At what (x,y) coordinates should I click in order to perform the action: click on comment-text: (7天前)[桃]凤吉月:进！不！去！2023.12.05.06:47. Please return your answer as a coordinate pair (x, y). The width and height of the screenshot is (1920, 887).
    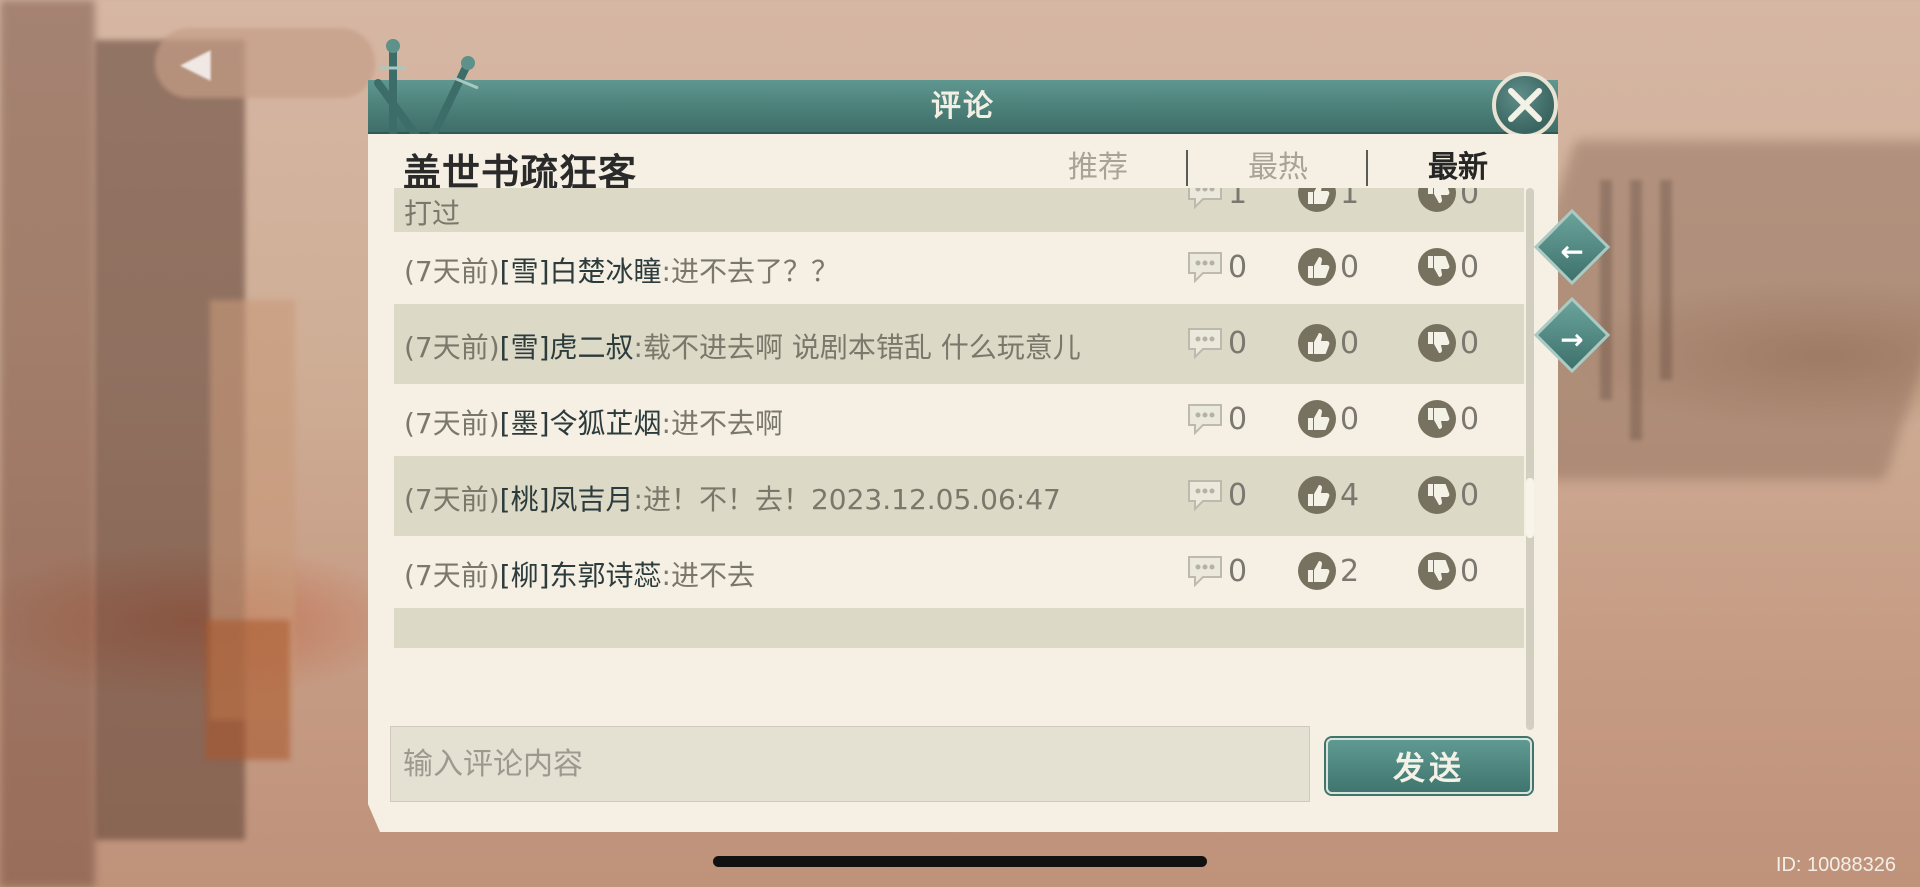
    Looking at the image, I should click on (732, 499).